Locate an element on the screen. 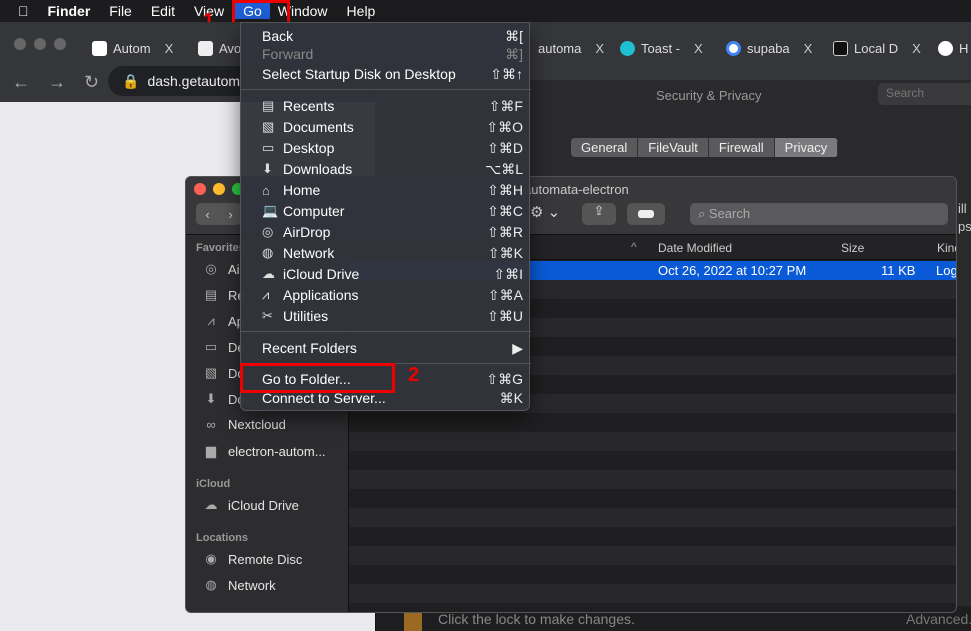 The image size is (971, 631). shortcut: ⇧⌘U is located at coordinates (505, 315).